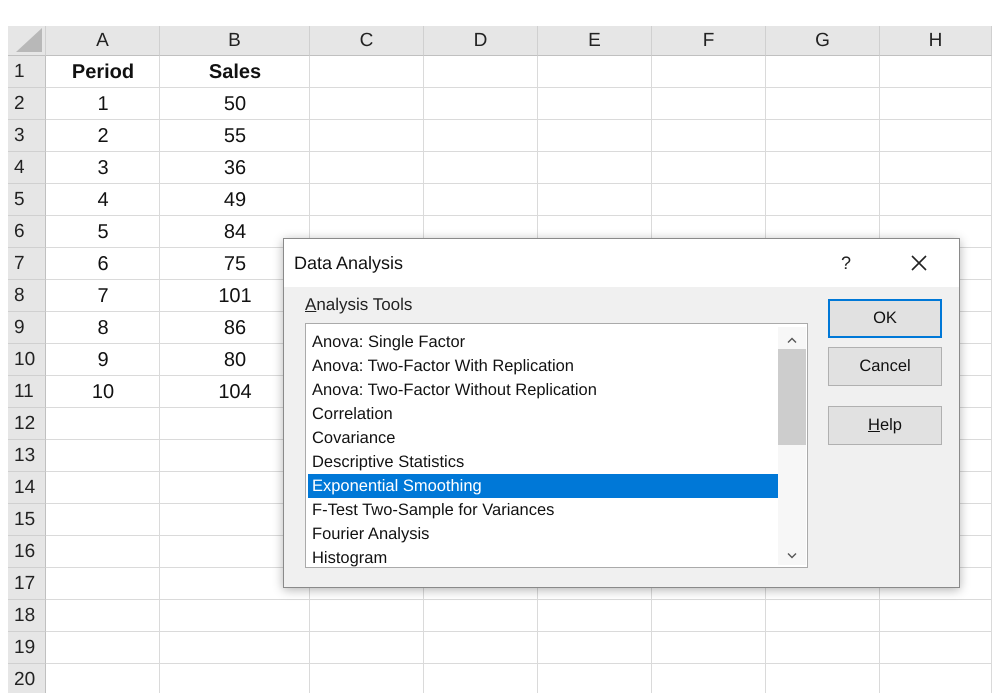 The image size is (992, 693). What do you see at coordinates (235, 104) in the screenshot?
I see `table-cell-text: 50` at bounding box center [235, 104].